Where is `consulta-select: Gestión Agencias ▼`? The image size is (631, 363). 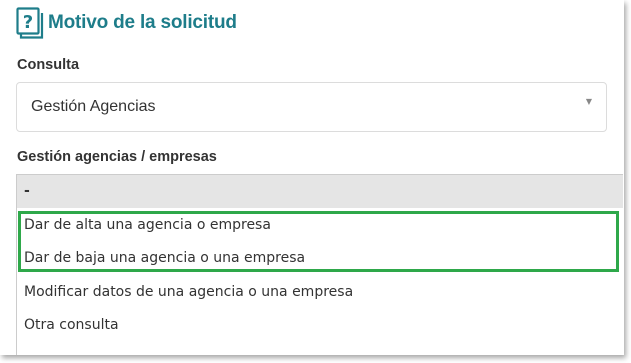 consulta-select: Gestión Agencias ▼ is located at coordinates (311, 107).